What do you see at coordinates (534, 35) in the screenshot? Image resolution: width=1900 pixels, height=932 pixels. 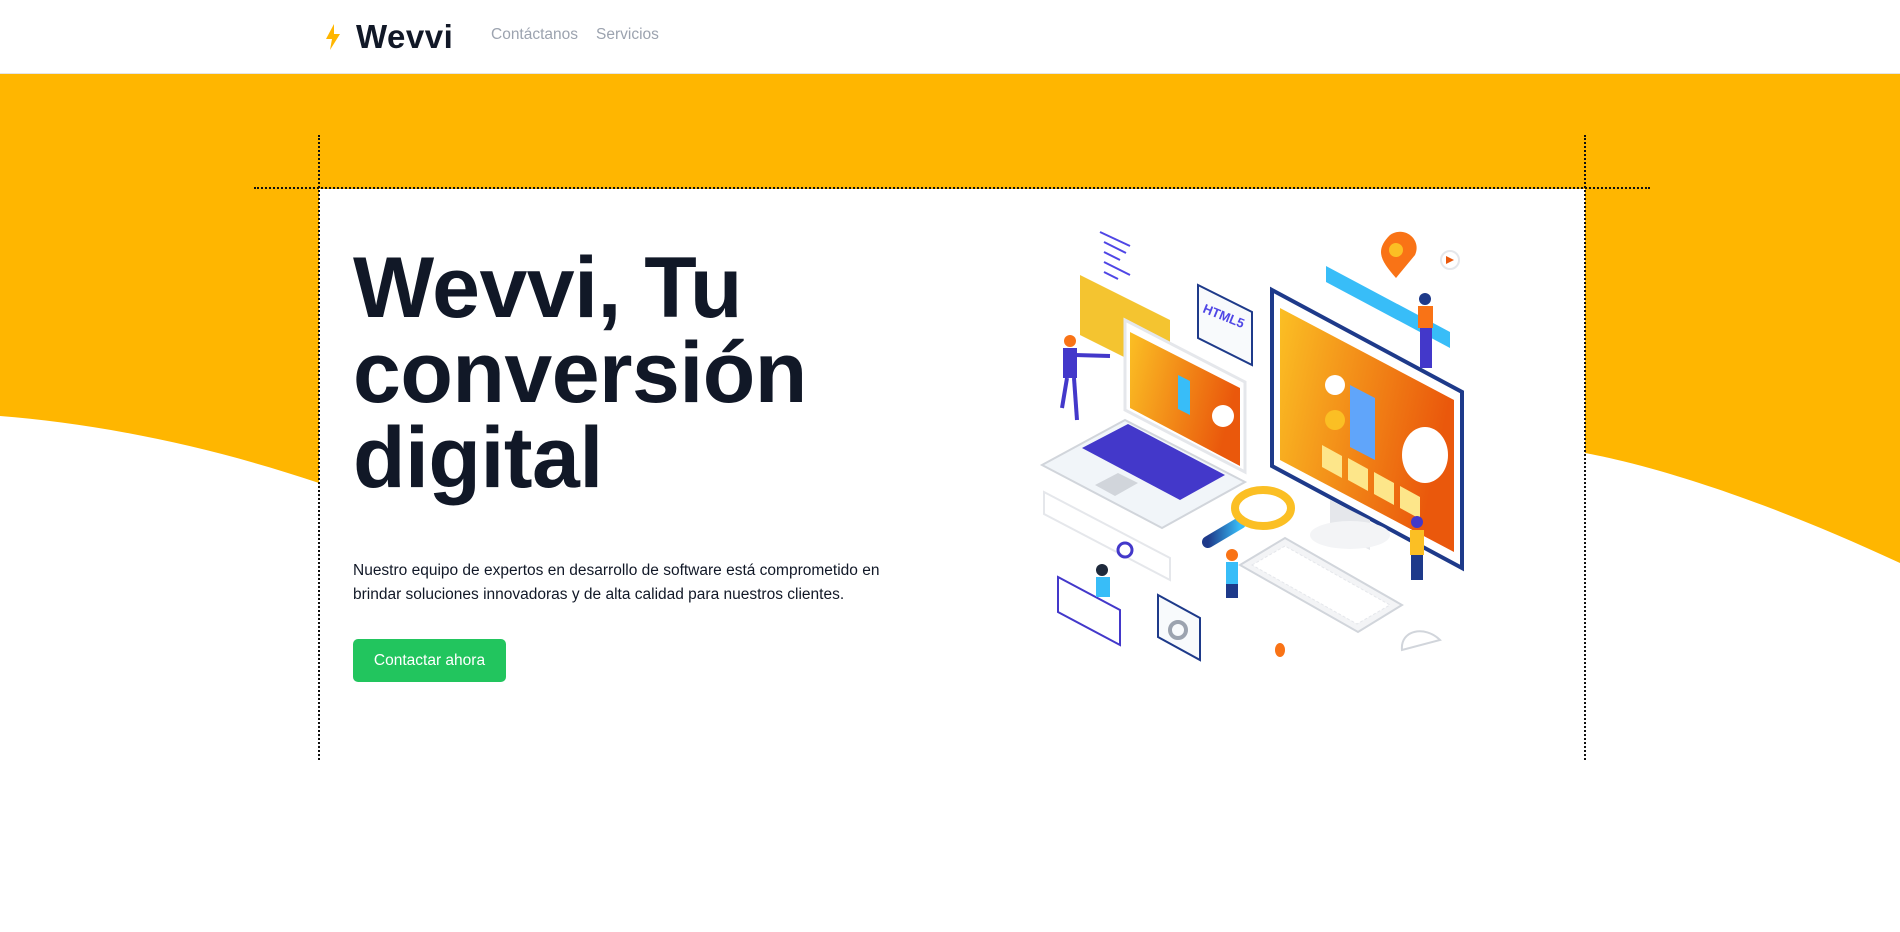 I see `nav-link-contactanos: Contáctanos` at bounding box center [534, 35].